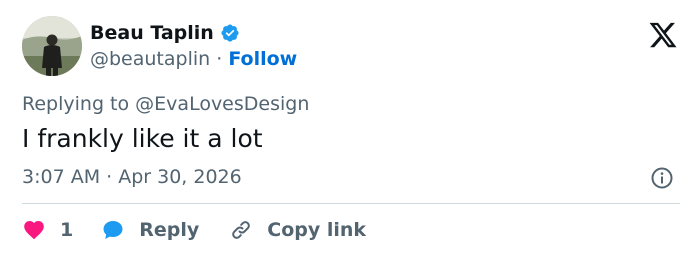 The width and height of the screenshot is (700, 256). Describe the element at coordinates (152, 33) in the screenshot. I see `author-name: Beau Taplin` at that location.